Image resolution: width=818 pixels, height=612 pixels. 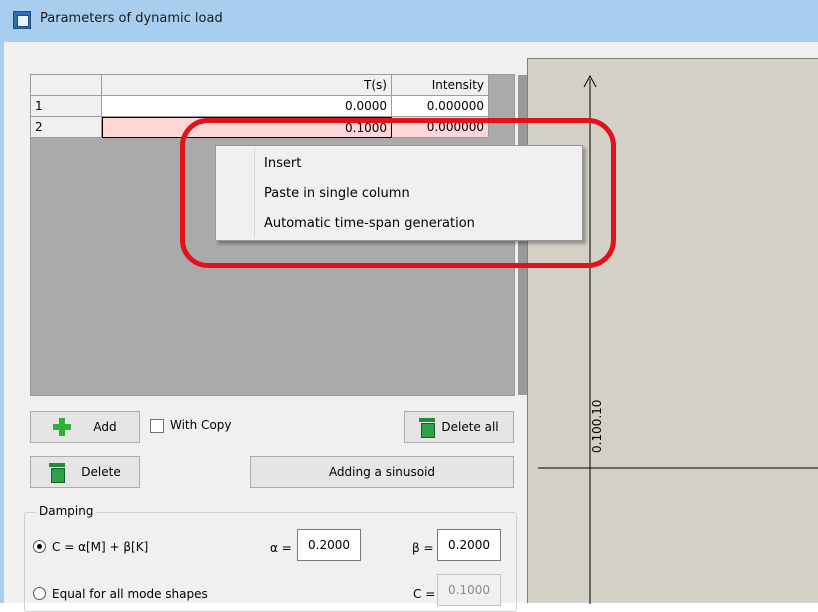 What do you see at coordinates (247, 85) in the screenshot?
I see `column-header-t: T(s)` at bounding box center [247, 85].